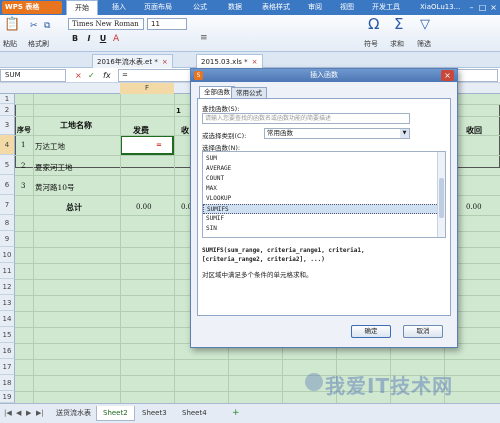  I want to click on menu-developer: 开发工具, so click(386, 7).